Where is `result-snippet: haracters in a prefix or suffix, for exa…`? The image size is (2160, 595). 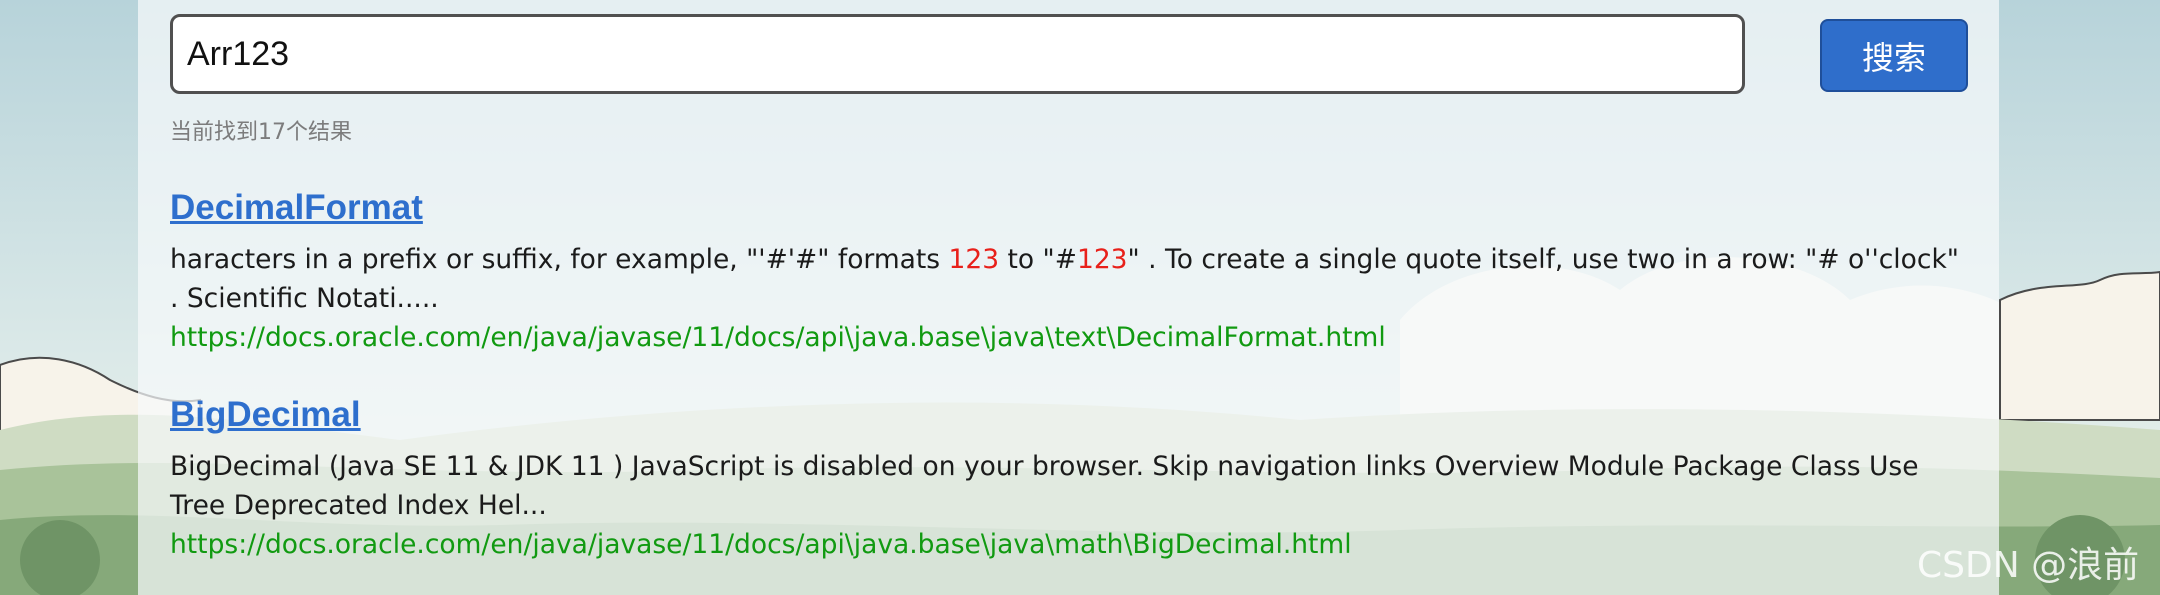
result-snippet: haracters in a prefix or suffix, for exa… is located at coordinates (1070, 279).